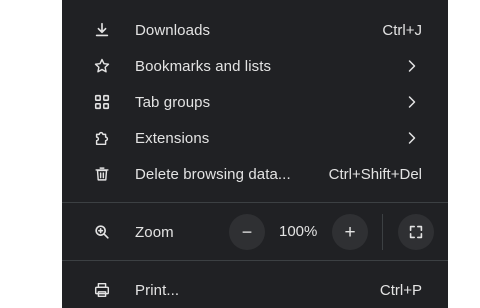  I want to click on menu-item-label: Downloads, so click(173, 30).